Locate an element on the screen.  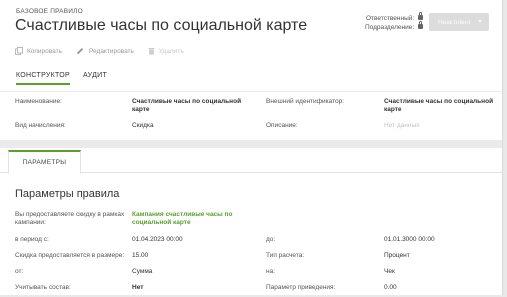
delete-button: Удалить is located at coordinates (166, 51).